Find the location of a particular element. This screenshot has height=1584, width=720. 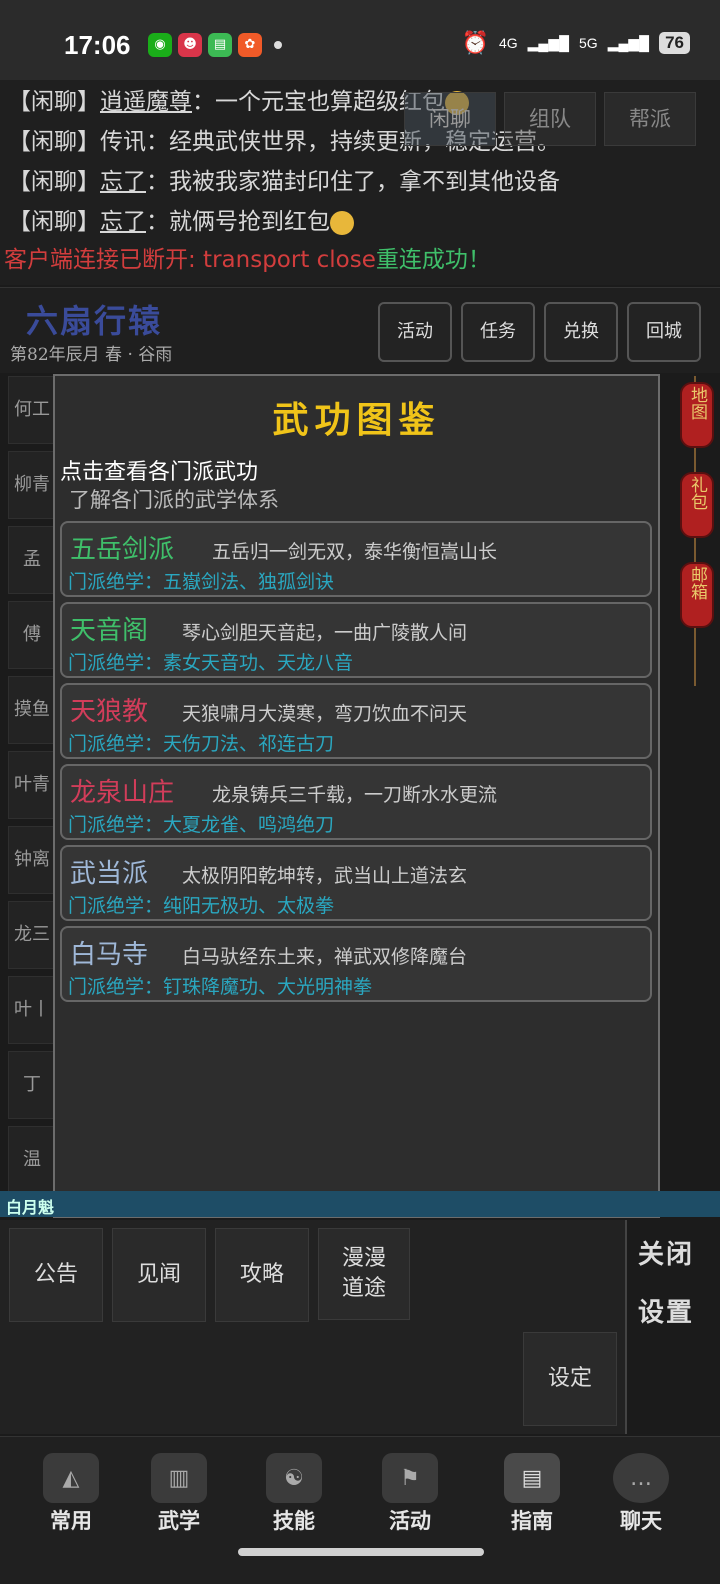

wechat-icon: ◉ is located at coordinates (160, 45).